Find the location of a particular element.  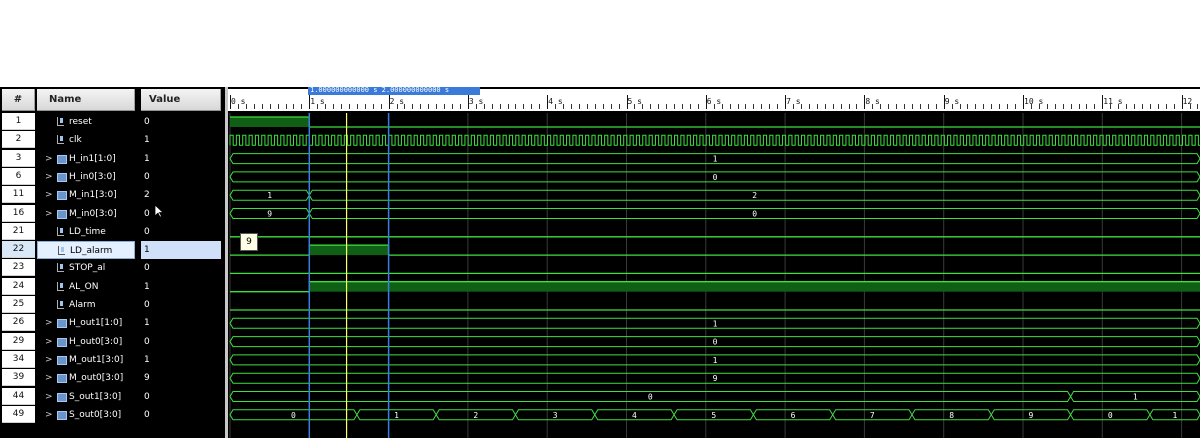

signal-row: 22 LD_alarm 1 is located at coordinates (112, 250).